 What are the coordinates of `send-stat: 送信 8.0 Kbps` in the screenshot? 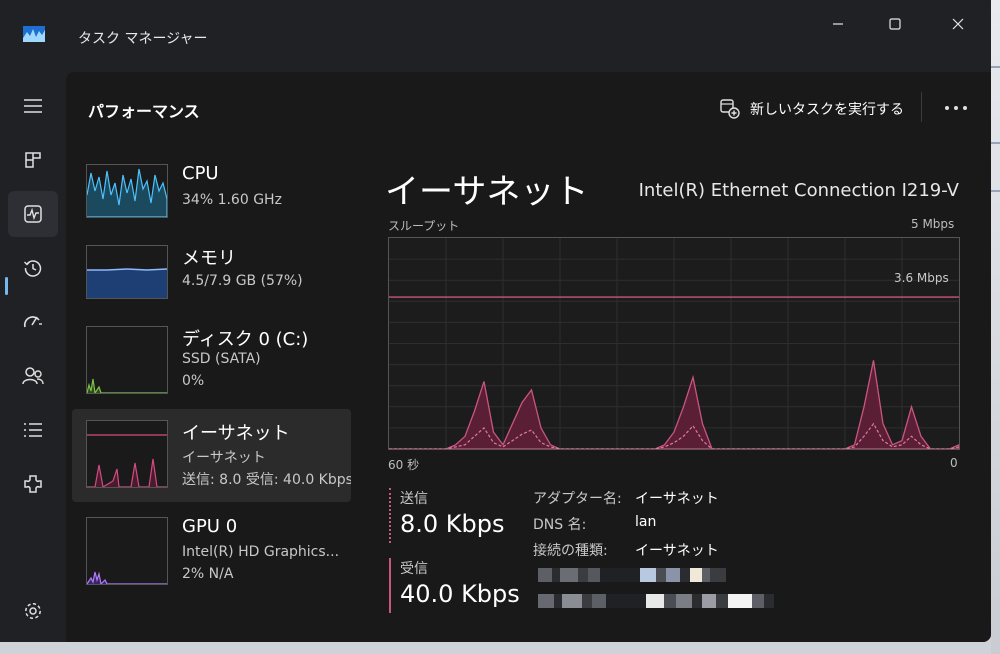 It's located at (454, 516).